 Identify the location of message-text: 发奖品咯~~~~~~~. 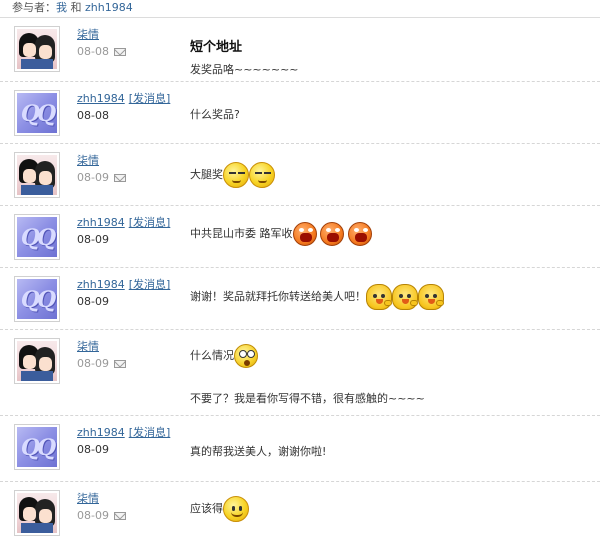
(244, 69).